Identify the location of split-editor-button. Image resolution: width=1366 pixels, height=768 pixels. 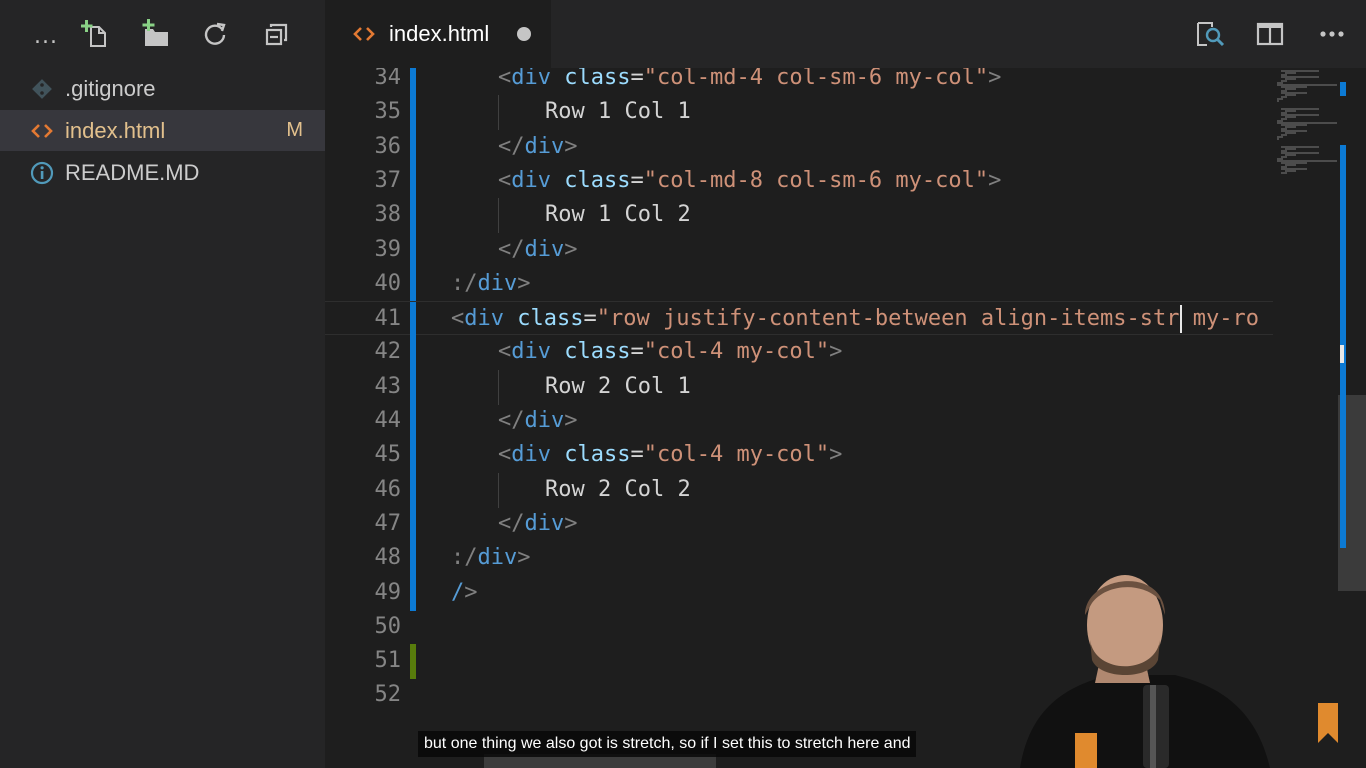
(1270, 34).